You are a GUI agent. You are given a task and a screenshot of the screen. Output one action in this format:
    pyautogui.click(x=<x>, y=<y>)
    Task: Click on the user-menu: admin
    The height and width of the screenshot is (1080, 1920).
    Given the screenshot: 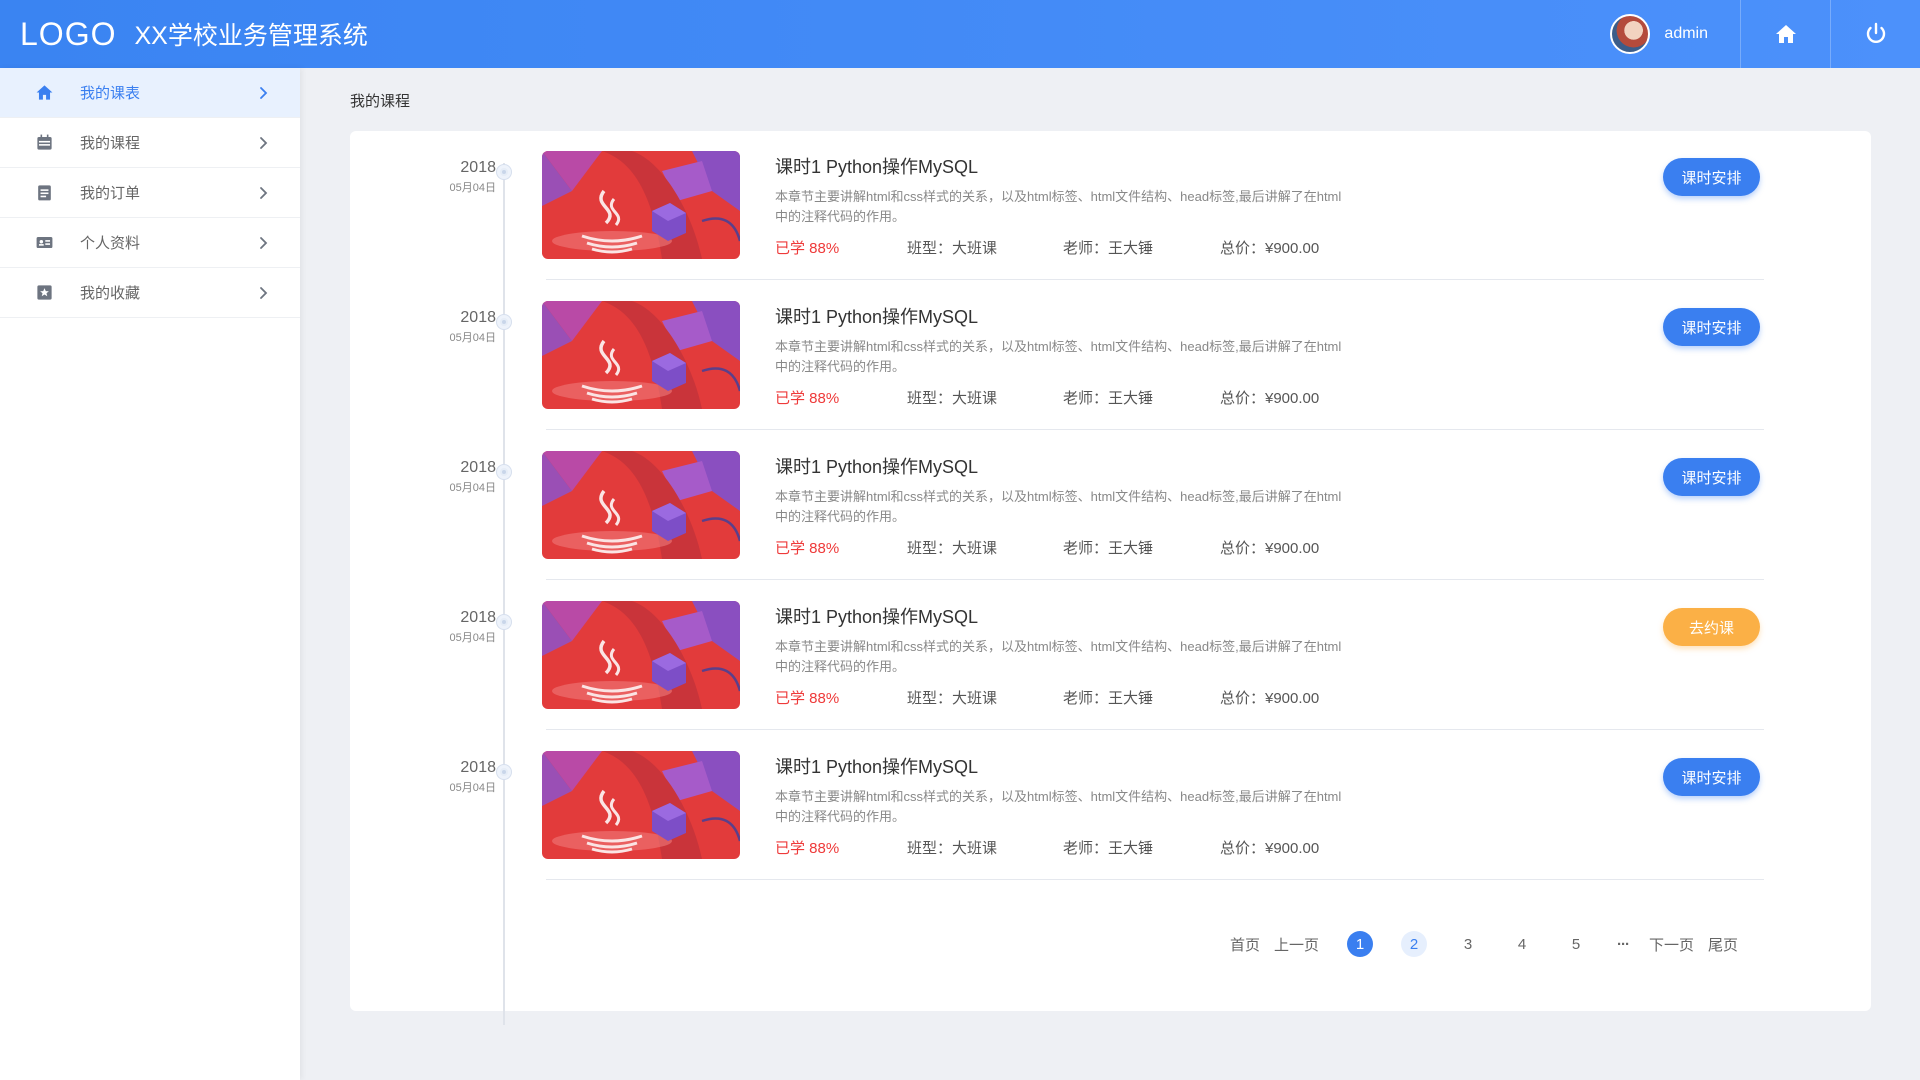 What is the action you would take?
    pyautogui.click(x=1675, y=34)
    